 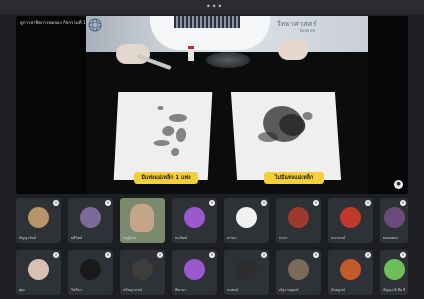 I want to click on participant-name: ผลอยทอง, so click(x=390, y=238).